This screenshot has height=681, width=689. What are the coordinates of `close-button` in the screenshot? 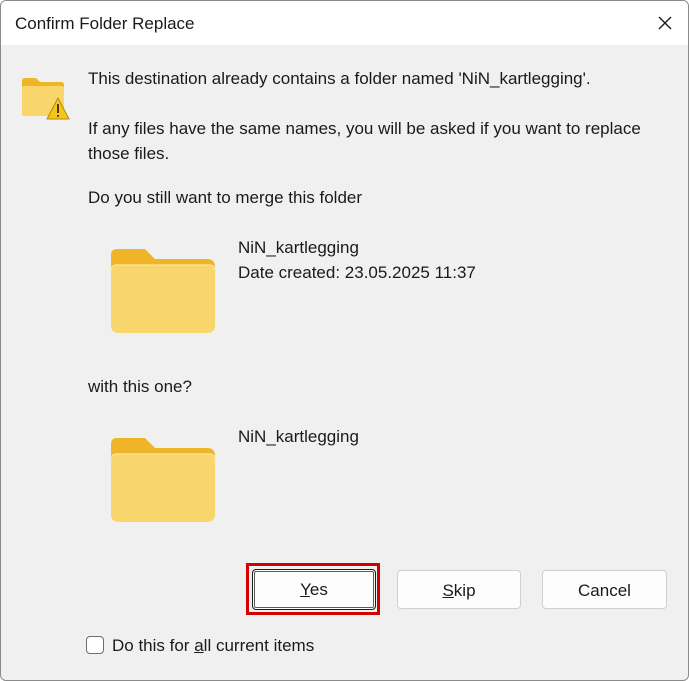 It's located at (665, 23).